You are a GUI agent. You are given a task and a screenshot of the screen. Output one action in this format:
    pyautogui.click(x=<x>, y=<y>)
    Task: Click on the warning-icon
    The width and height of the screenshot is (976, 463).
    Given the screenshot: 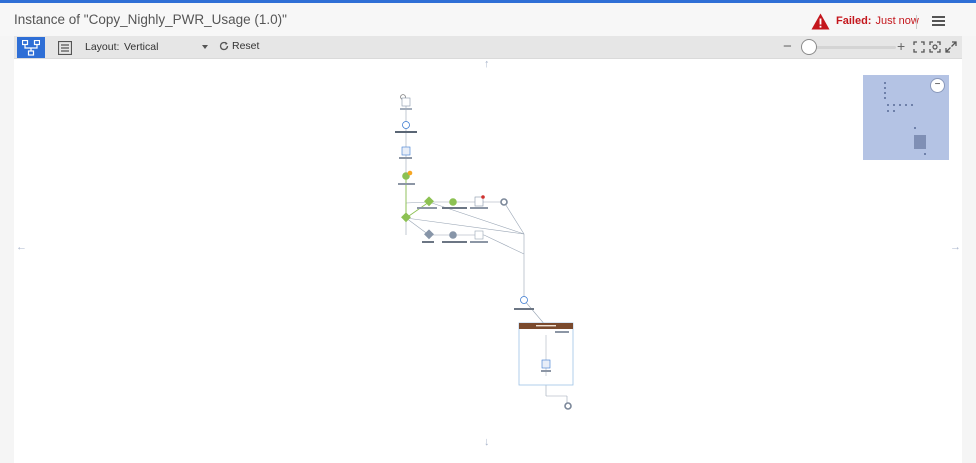 What is the action you would take?
    pyautogui.click(x=820, y=21)
    